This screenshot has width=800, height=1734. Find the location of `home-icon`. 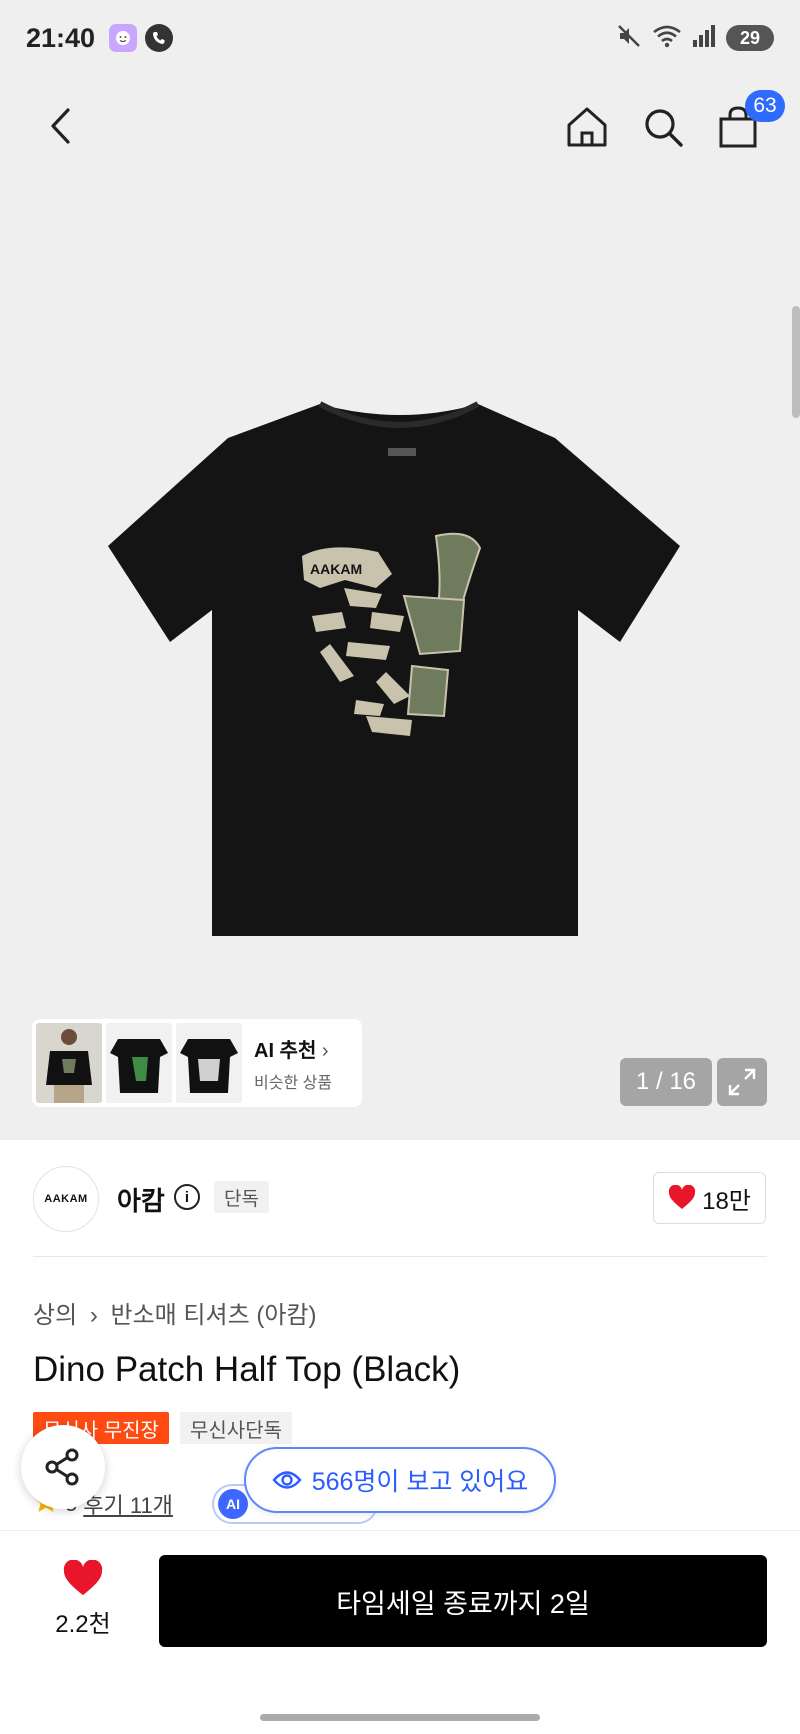

home-icon is located at coordinates (587, 127).